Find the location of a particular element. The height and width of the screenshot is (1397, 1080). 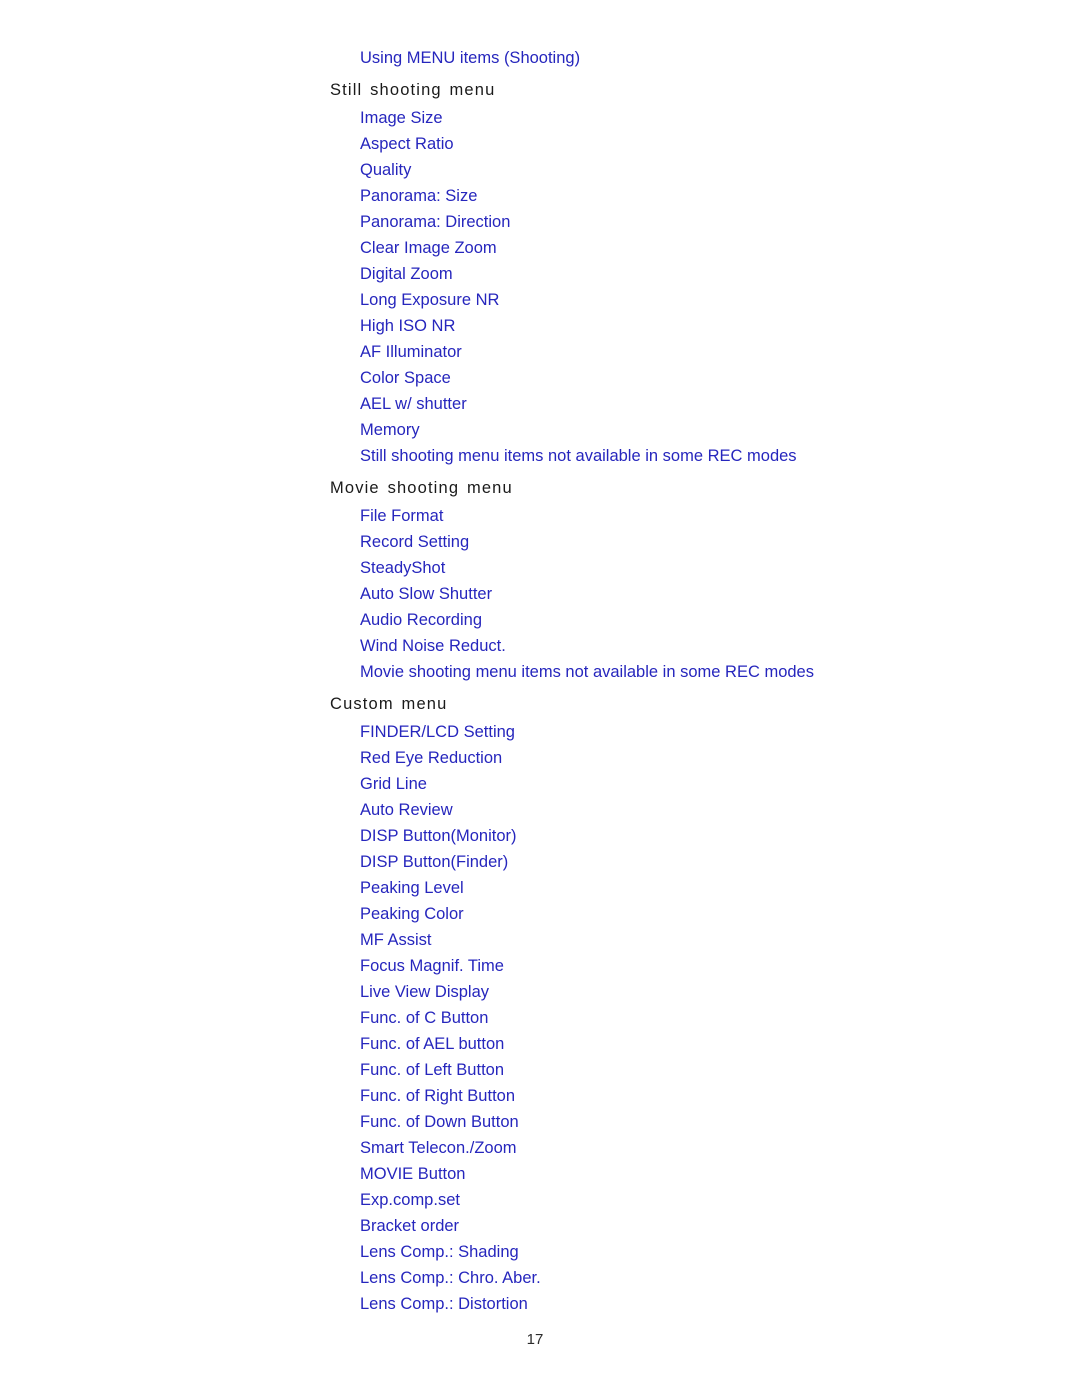

toc-link: Lens Comp.: Shading is located at coordinates (690, 1252).